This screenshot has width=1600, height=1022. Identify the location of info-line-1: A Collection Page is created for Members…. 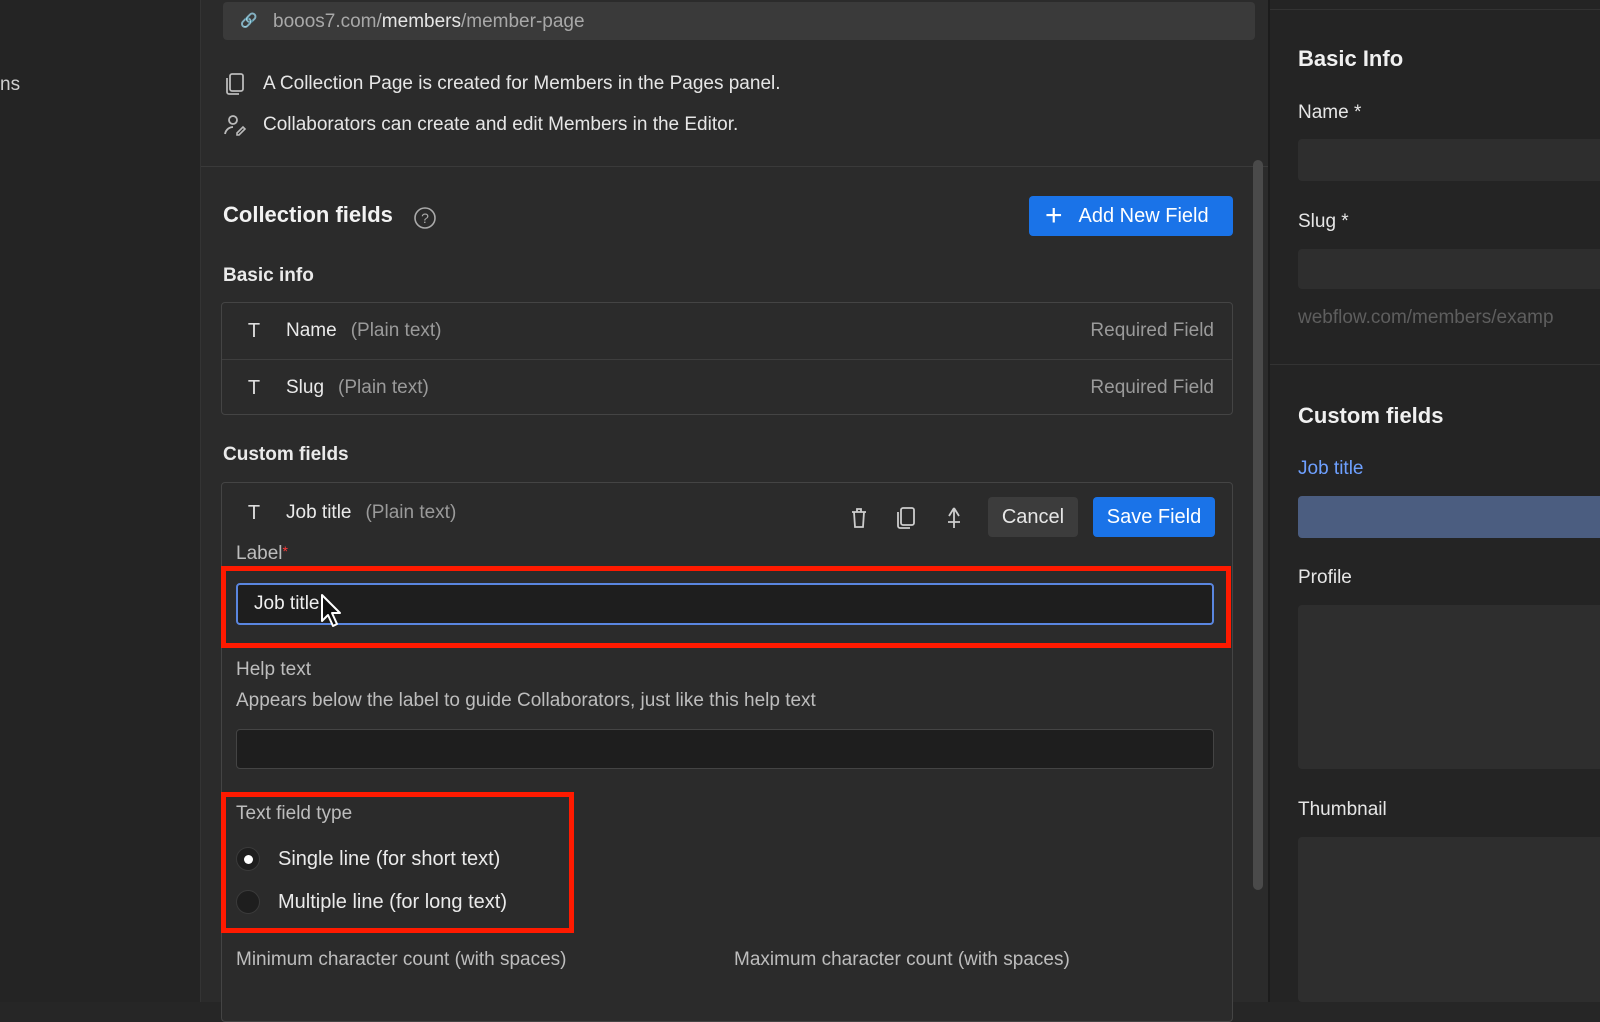
(522, 83).